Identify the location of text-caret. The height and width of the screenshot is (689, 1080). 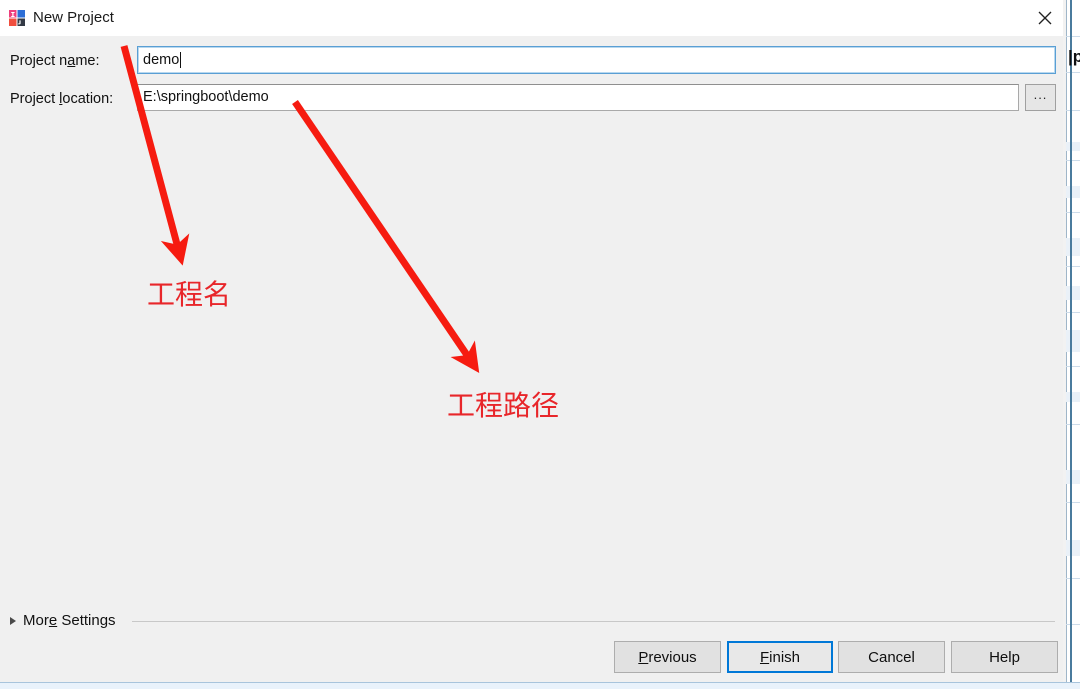
(181, 60).